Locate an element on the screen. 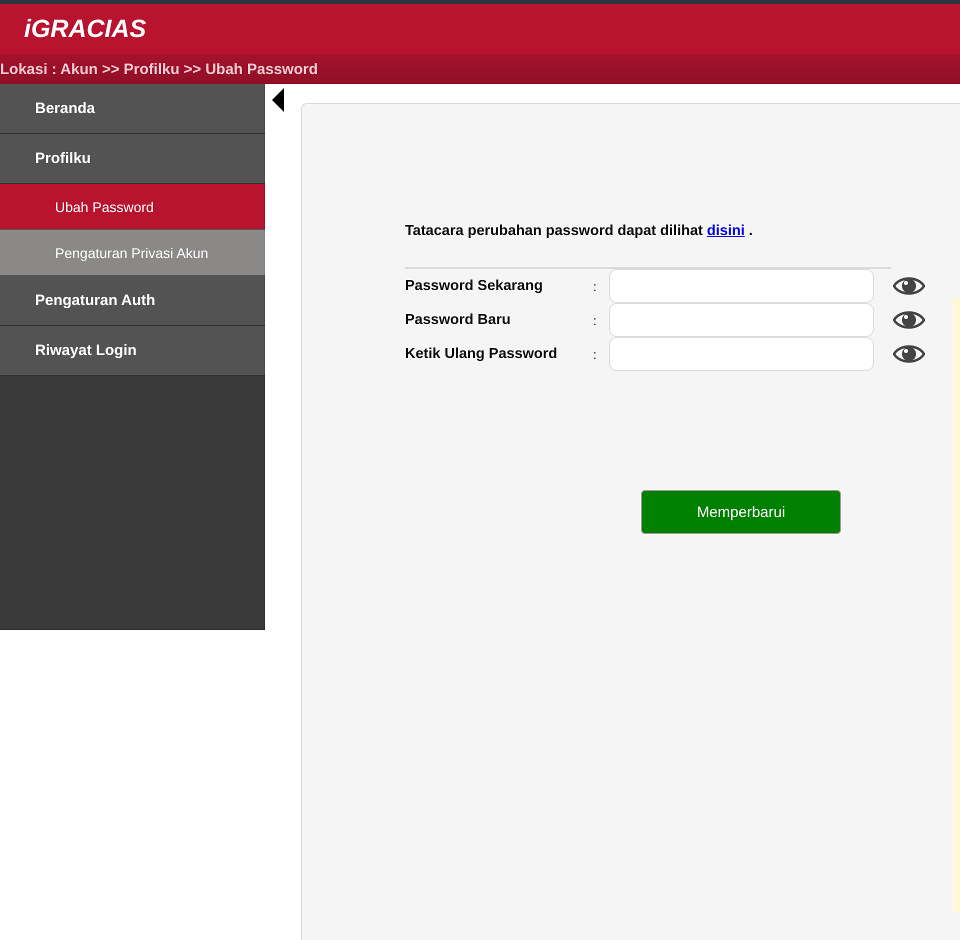 The height and width of the screenshot is (940, 960). field-label: Password Sekarang is located at coordinates (474, 286).